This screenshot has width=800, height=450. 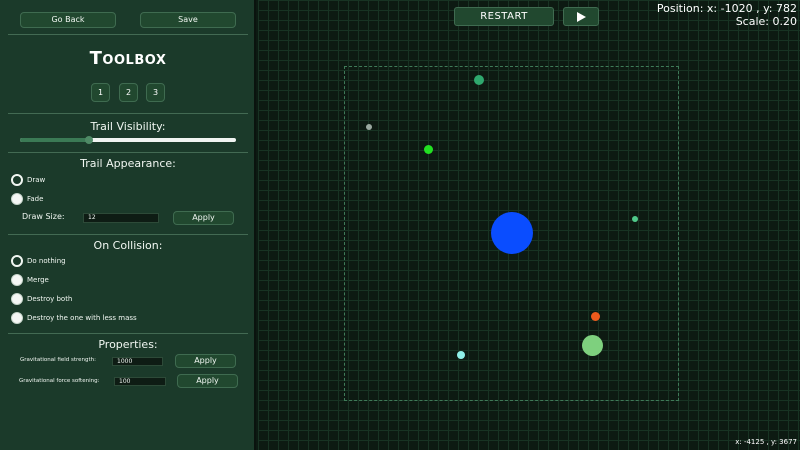 I want to click on body-small-green, so click(x=635, y=219).